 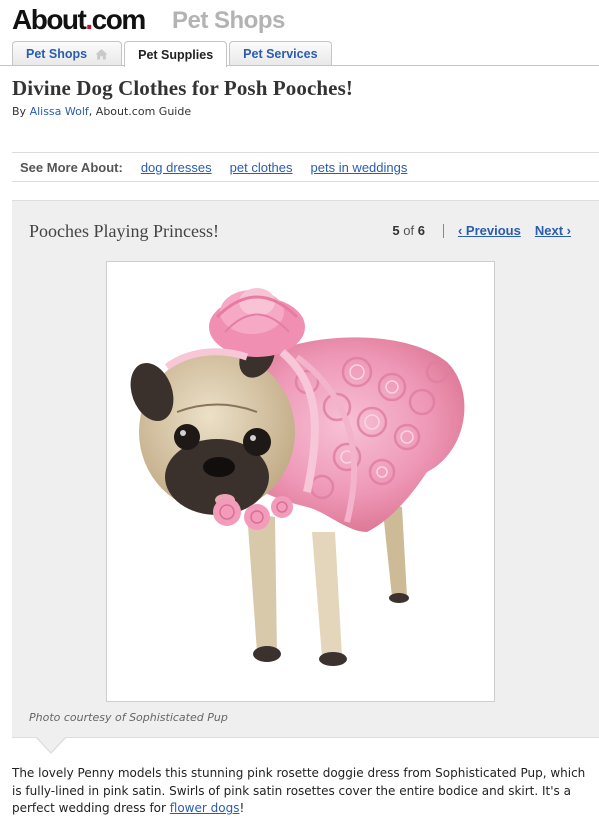 I want to click on tab-divider, so click(x=299, y=65).